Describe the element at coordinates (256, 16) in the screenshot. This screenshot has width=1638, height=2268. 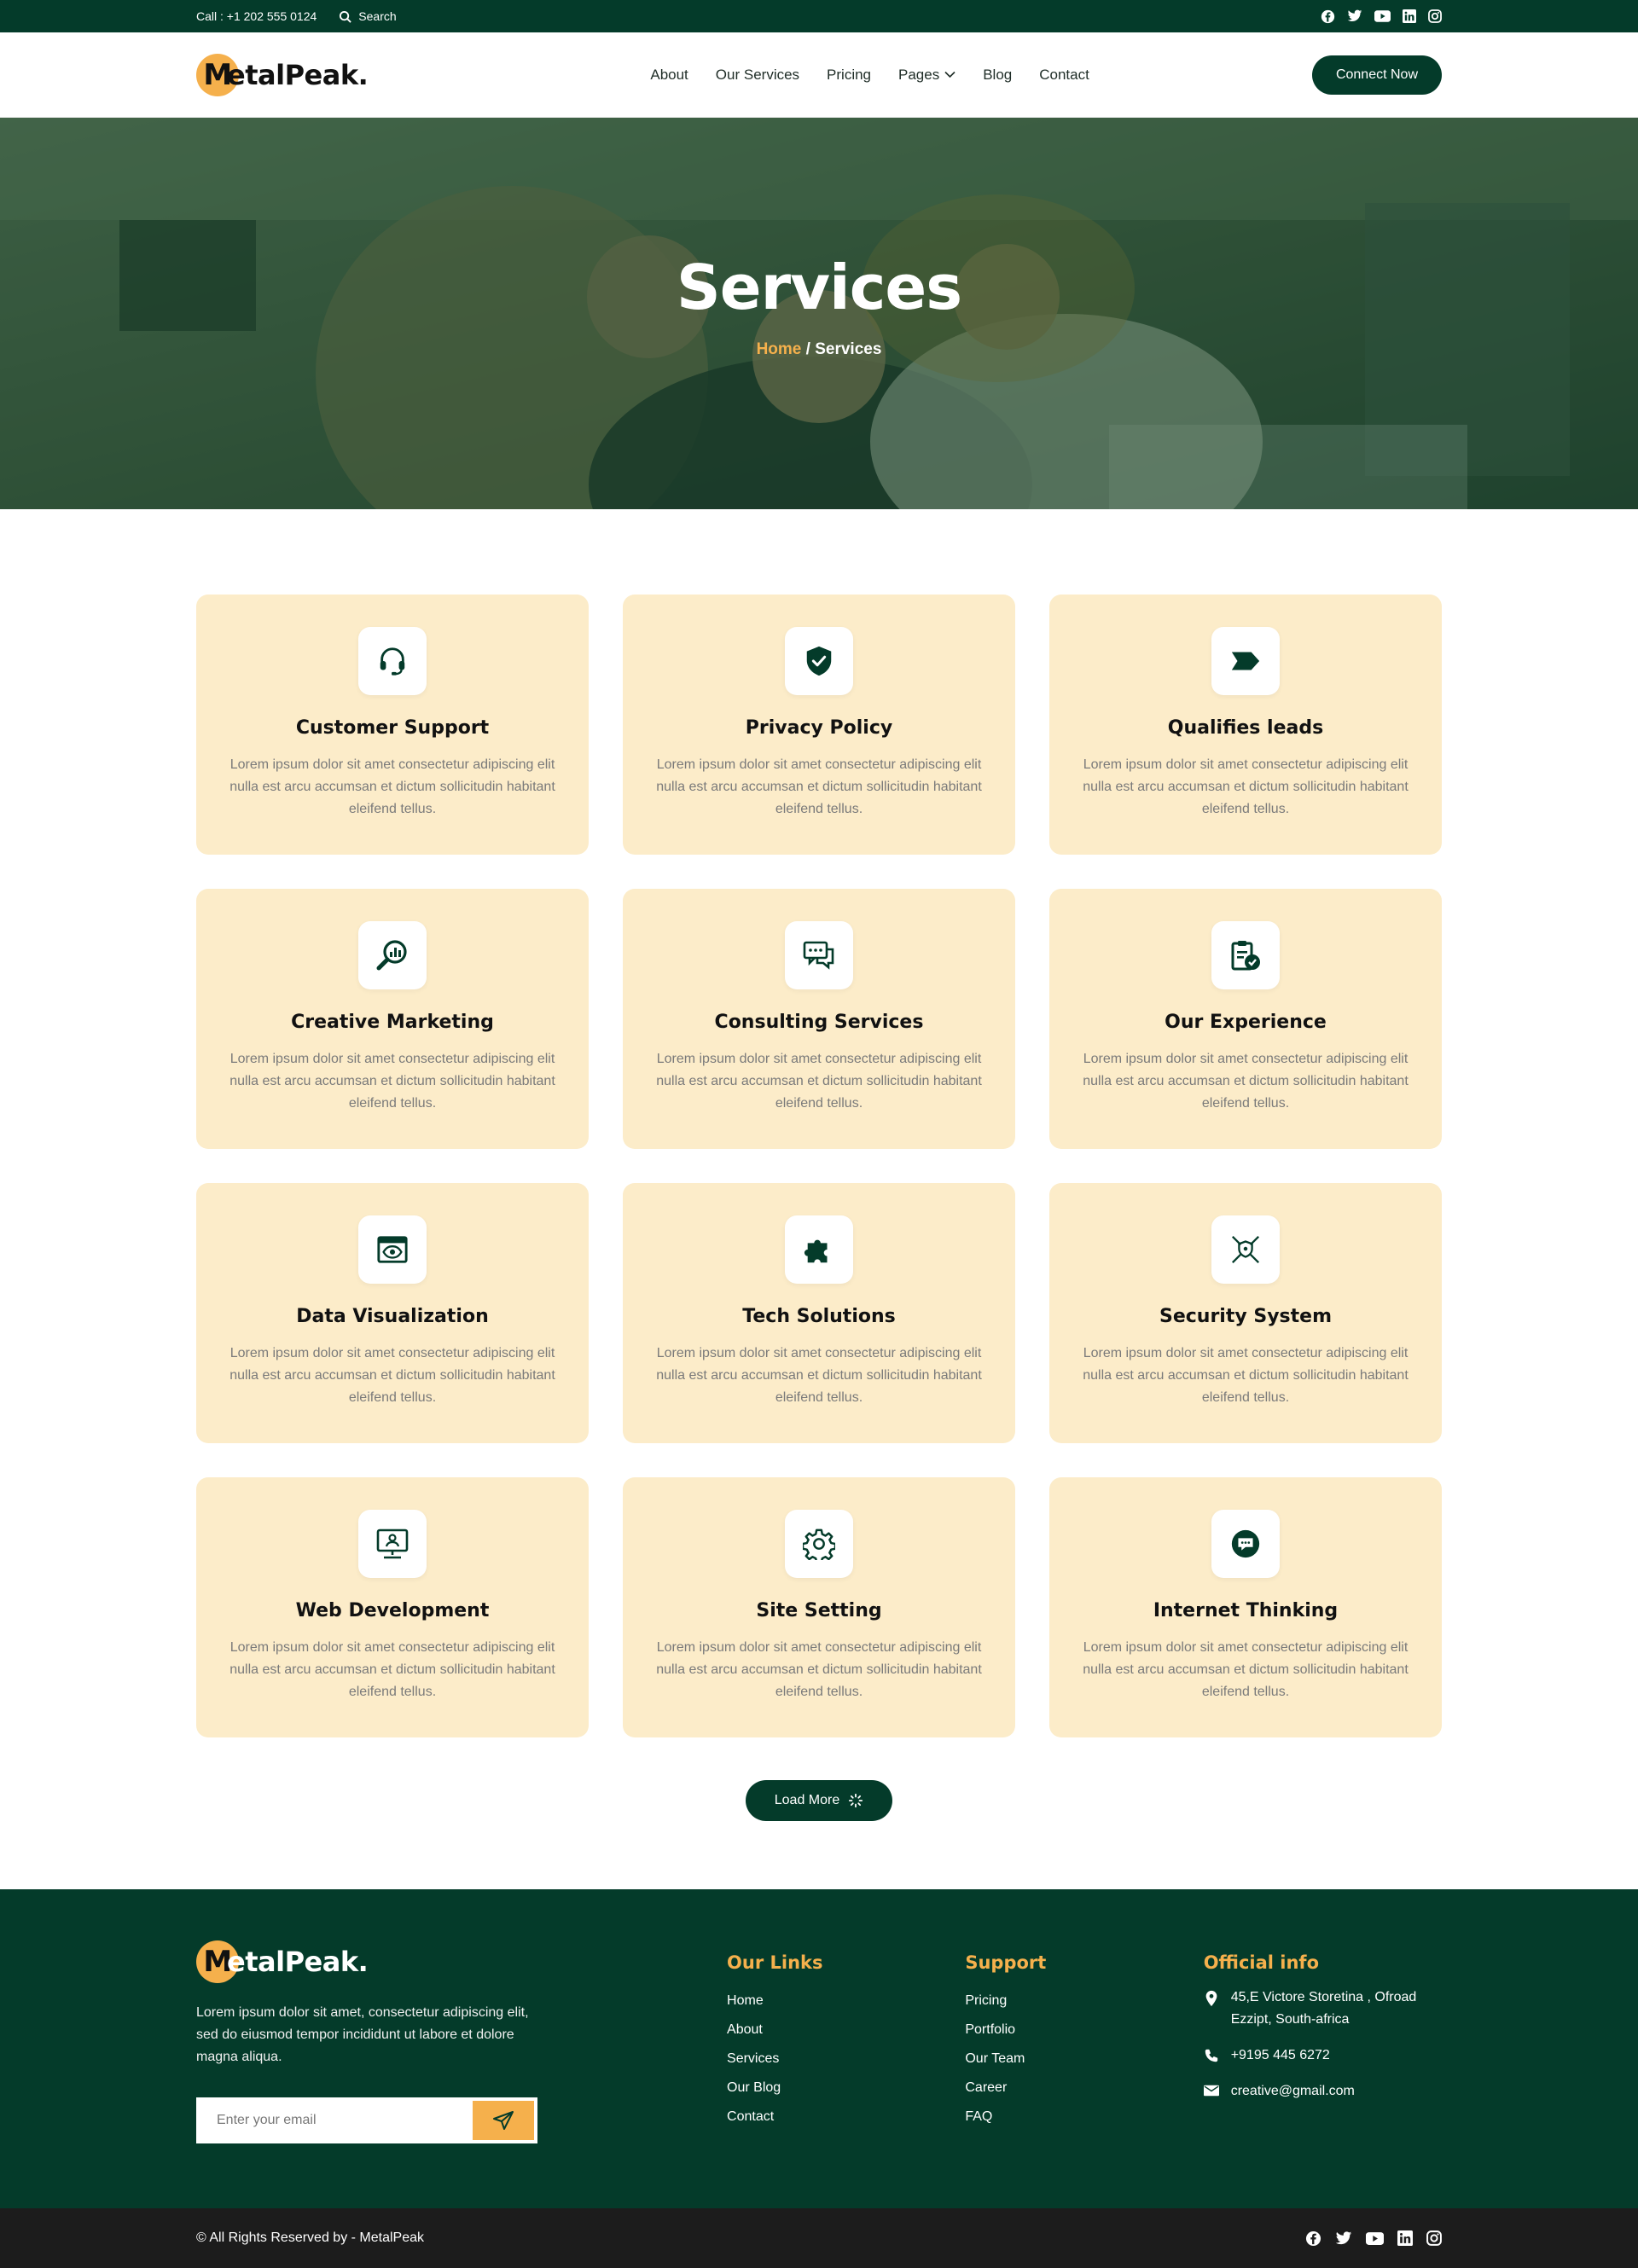
I see `call-text: Call : +1 202 555 0124` at that location.